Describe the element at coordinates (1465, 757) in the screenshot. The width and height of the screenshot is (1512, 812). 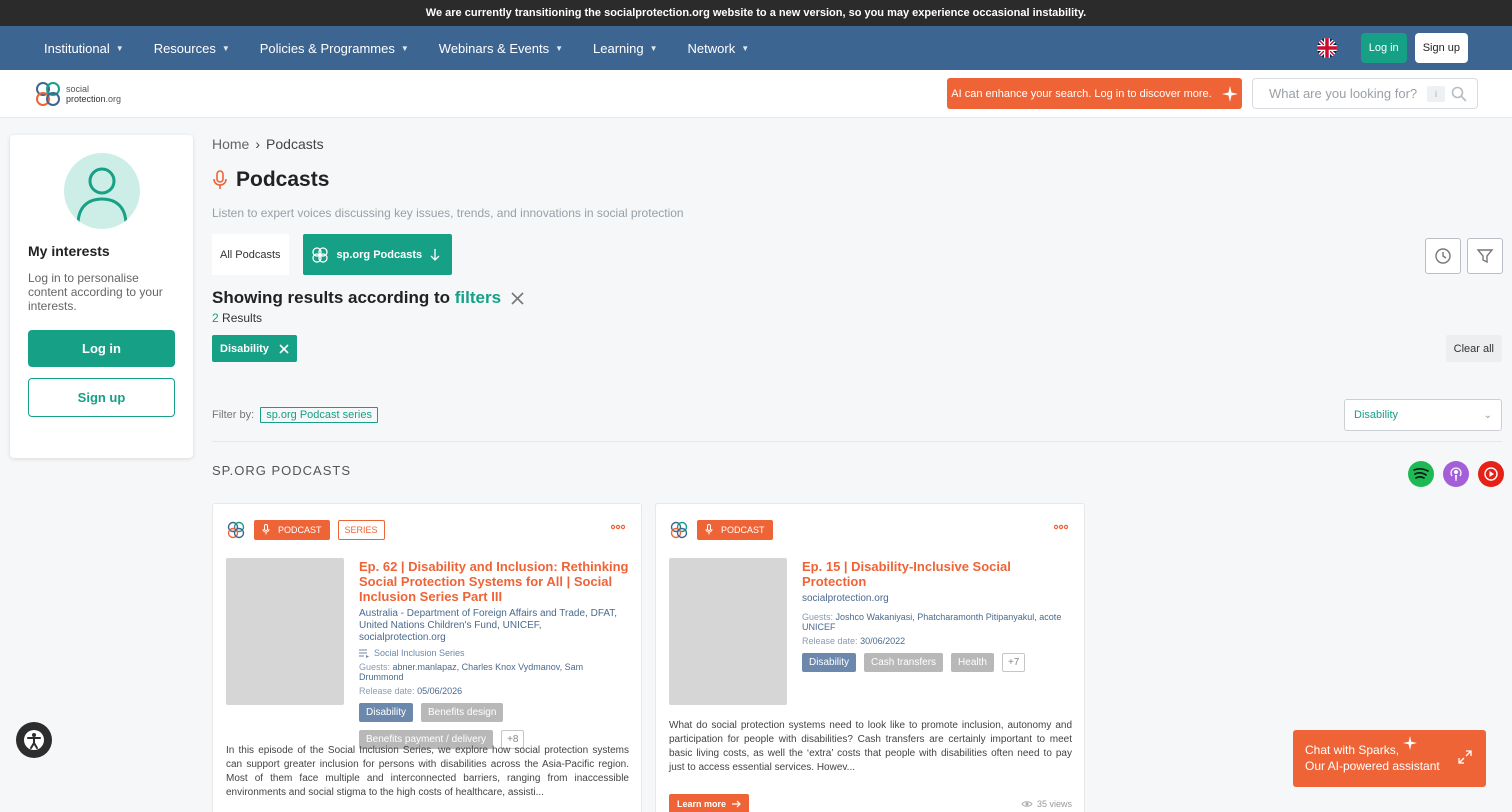
I see `expand-icon` at that location.